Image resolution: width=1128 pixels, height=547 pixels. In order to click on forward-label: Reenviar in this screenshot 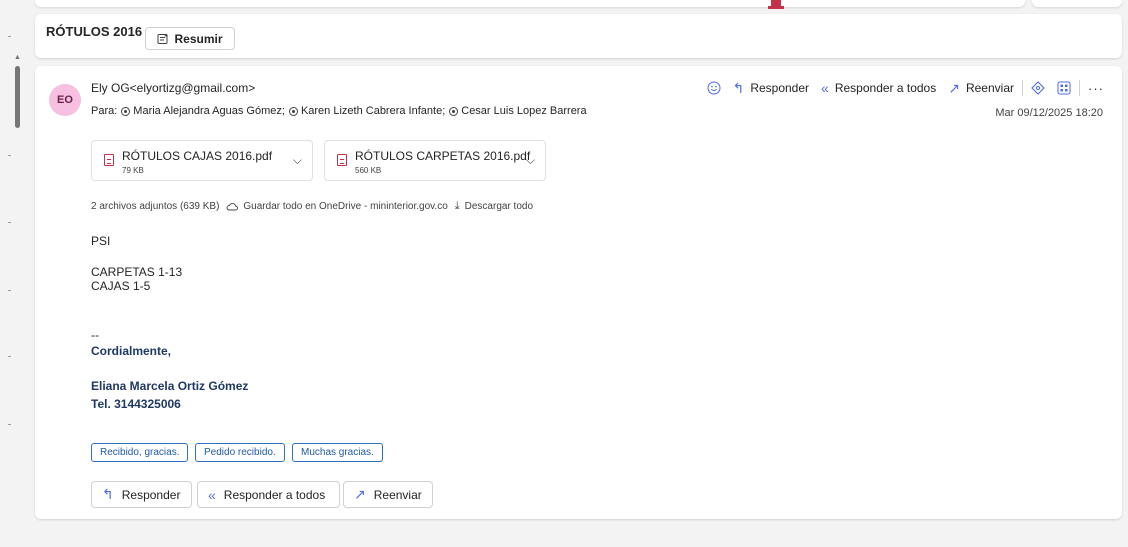, I will do `click(989, 88)`.